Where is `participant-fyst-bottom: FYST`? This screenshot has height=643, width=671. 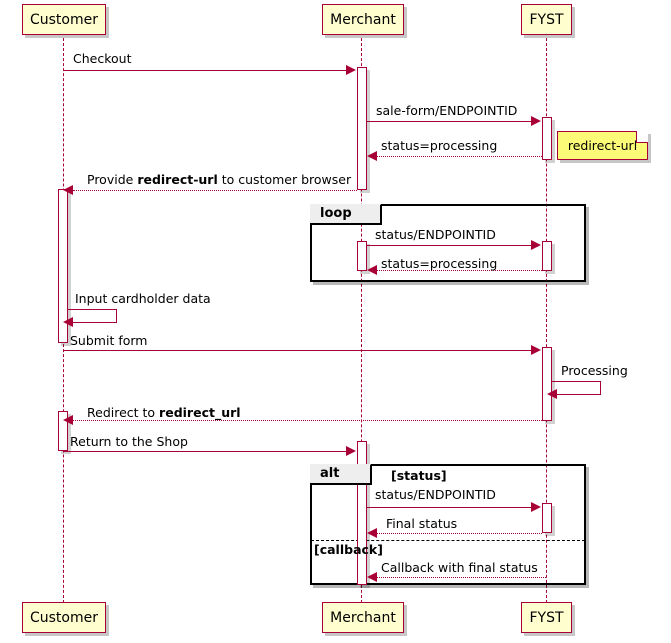 participant-fyst-bottom: FYST is located at coordinates (546, 617).